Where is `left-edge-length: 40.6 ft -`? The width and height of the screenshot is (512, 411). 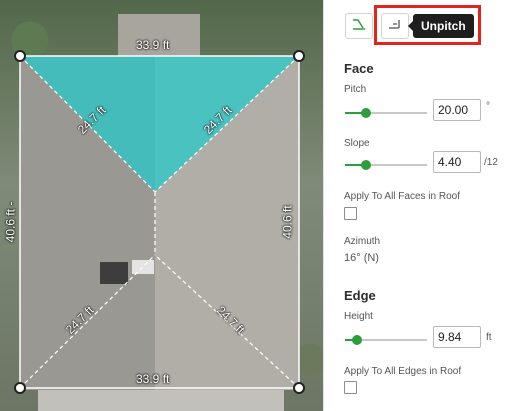
left-edge-length: 40.6 ft - is located at coordinates (10, 222).